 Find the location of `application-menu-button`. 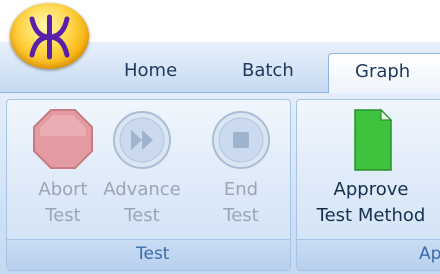

application-menu-button is located at coordinates (49, 36).